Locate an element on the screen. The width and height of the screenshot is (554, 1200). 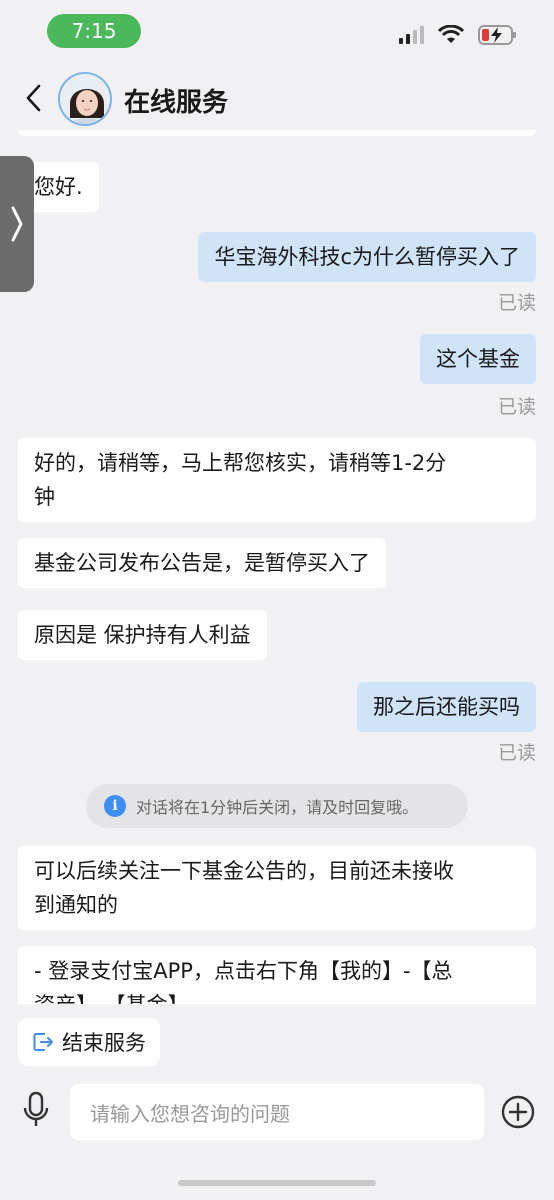
chevron-right-icon is located at coordinates (17, 224).